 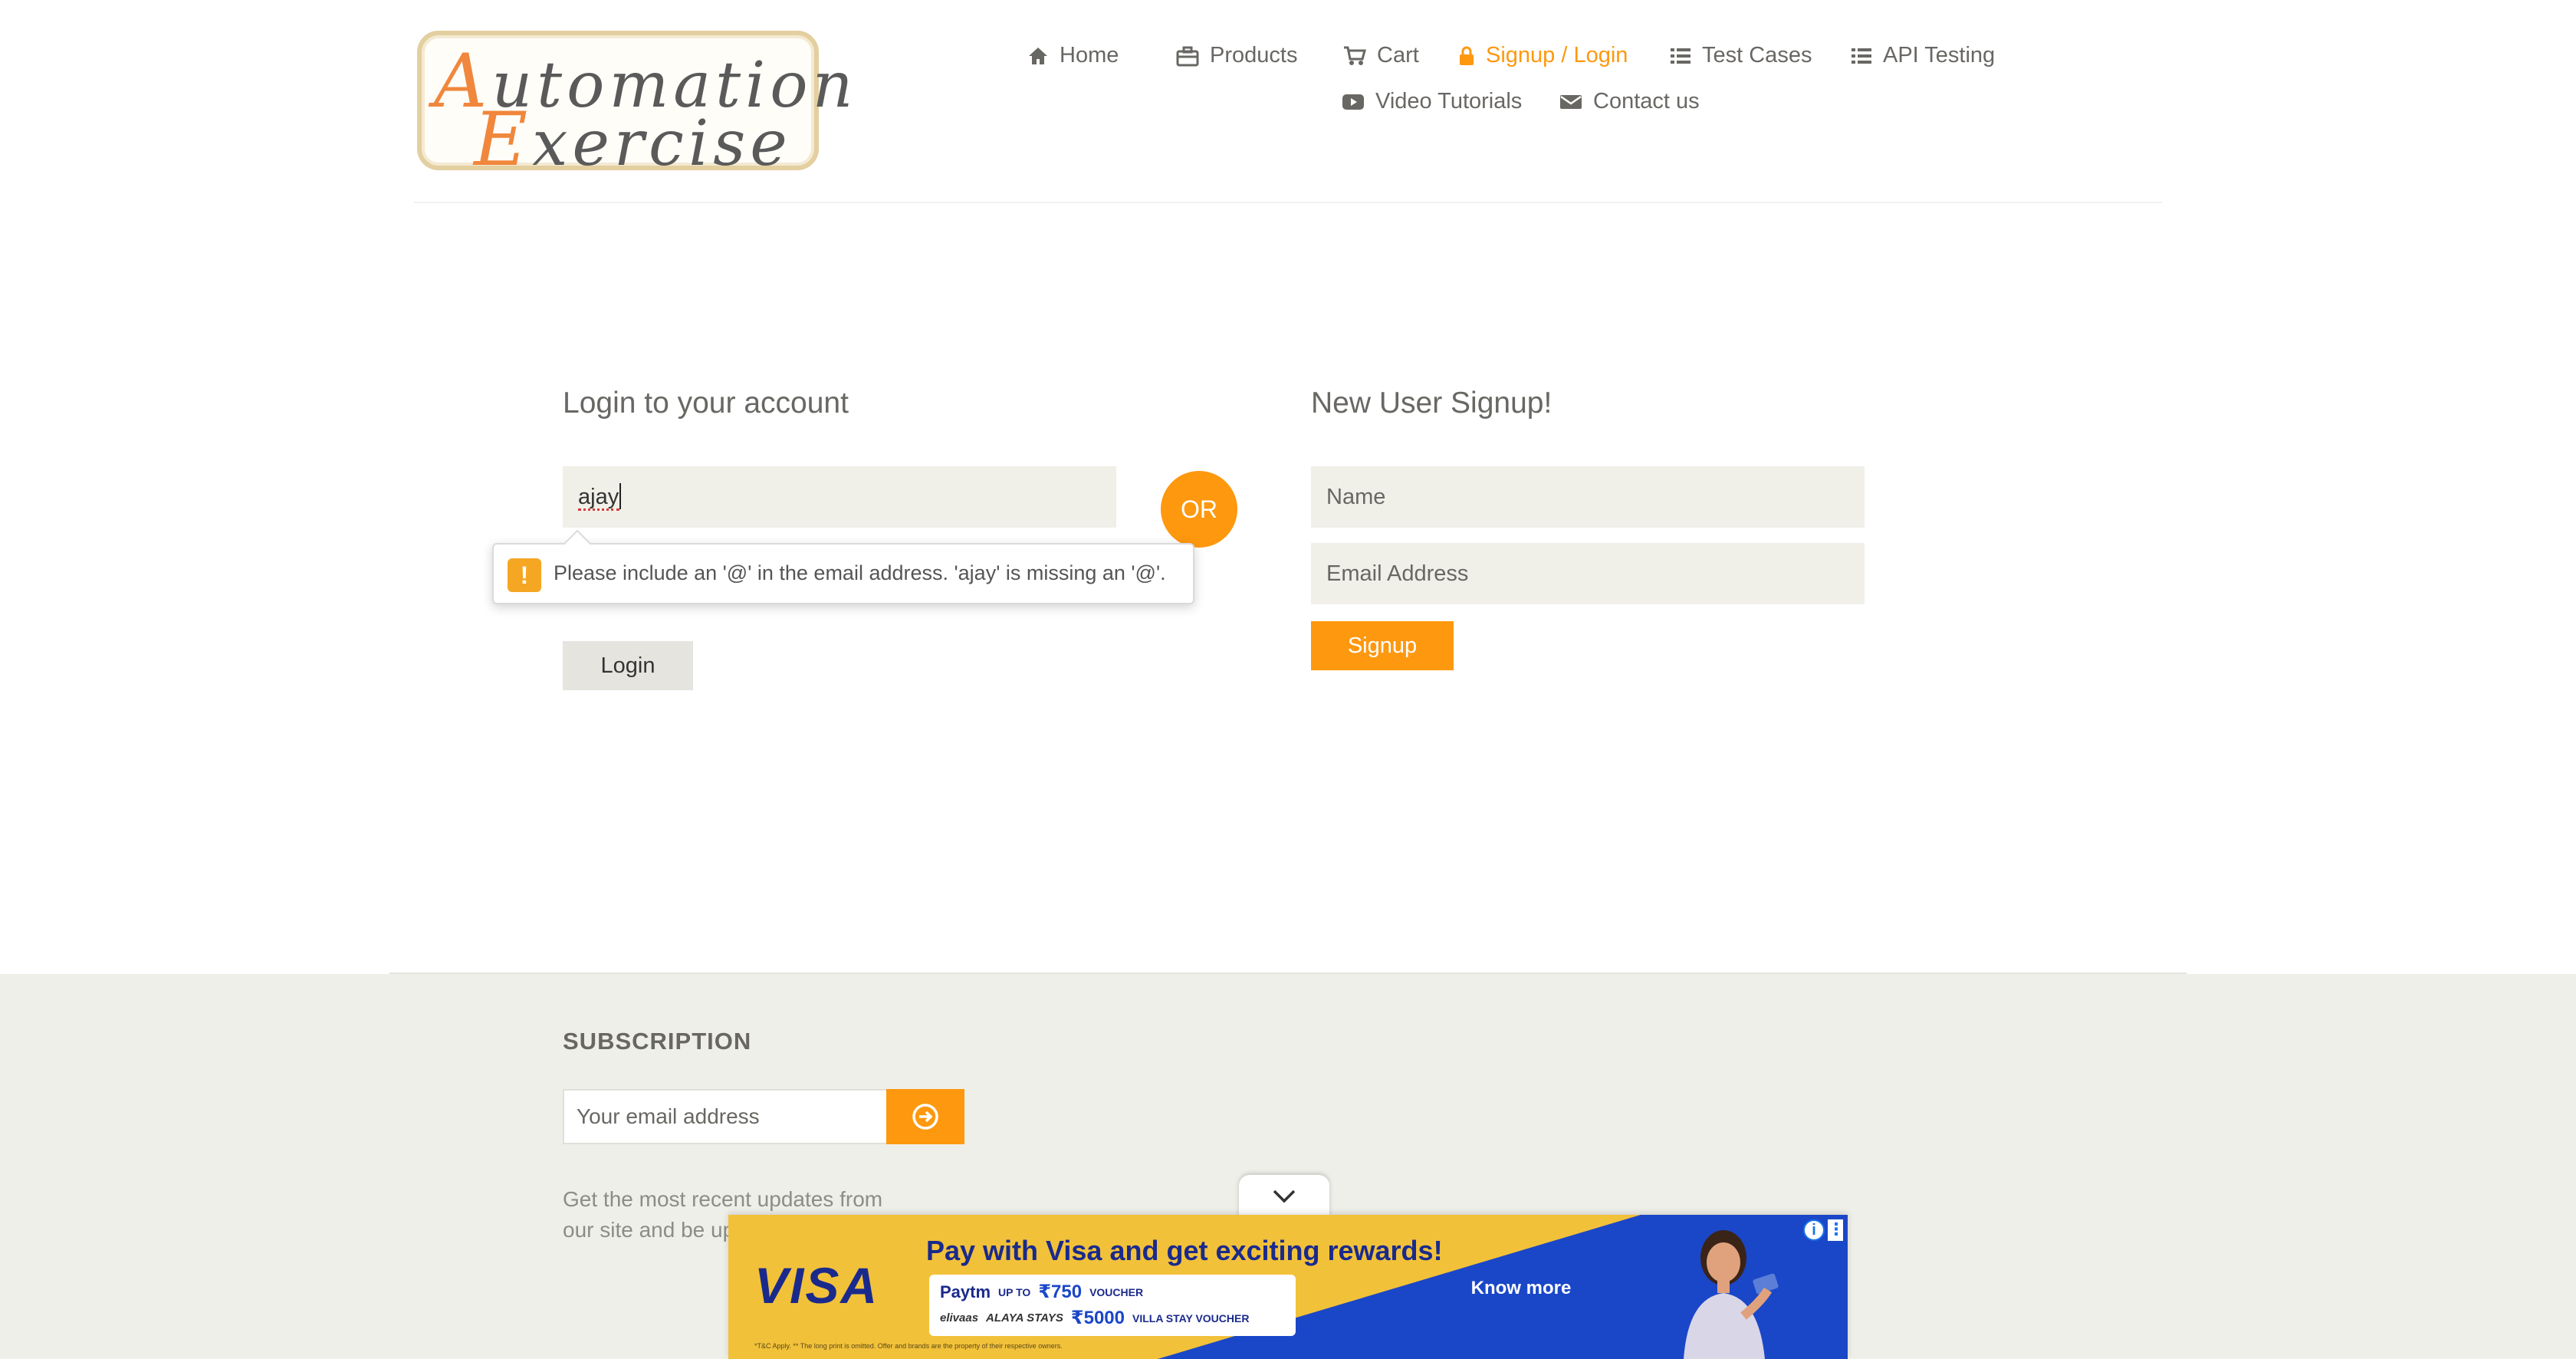 What do you see at coordinates (1629, 101) in the screenshot?
I see `nav-contact-us: Contact us` at bounding box center [1629, 101].